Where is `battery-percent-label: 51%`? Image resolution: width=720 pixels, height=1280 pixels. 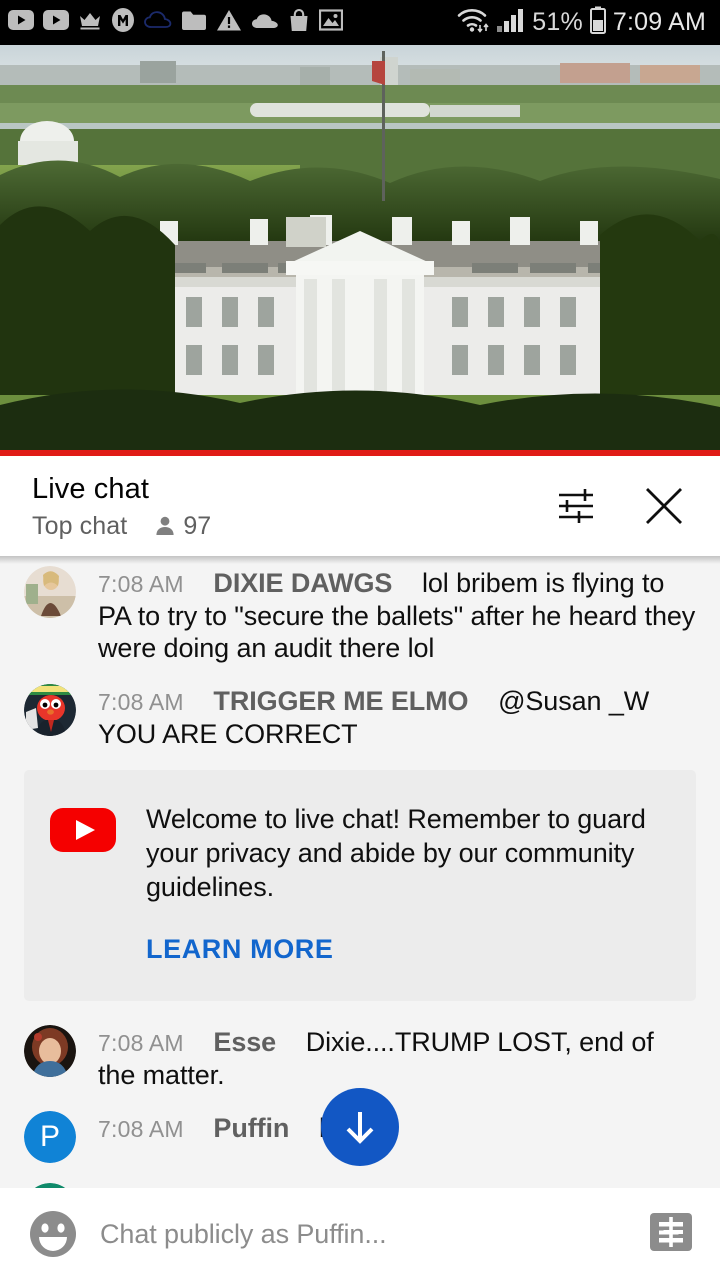 battery-percent-label: 51% is located at coordinates (557, 22).